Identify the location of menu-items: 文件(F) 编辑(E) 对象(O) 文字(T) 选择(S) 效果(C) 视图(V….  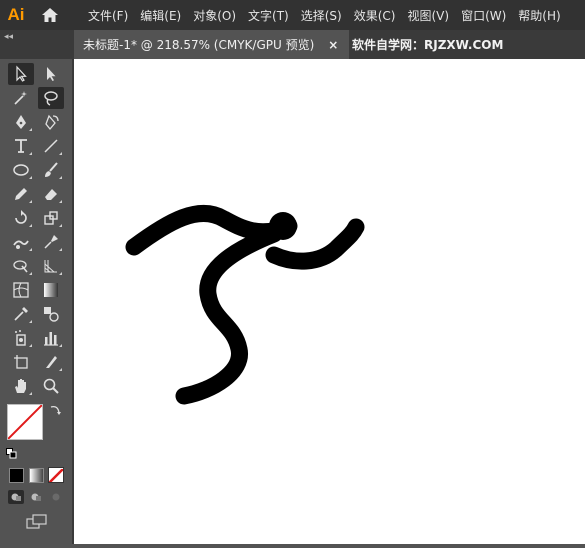
(324, 15).